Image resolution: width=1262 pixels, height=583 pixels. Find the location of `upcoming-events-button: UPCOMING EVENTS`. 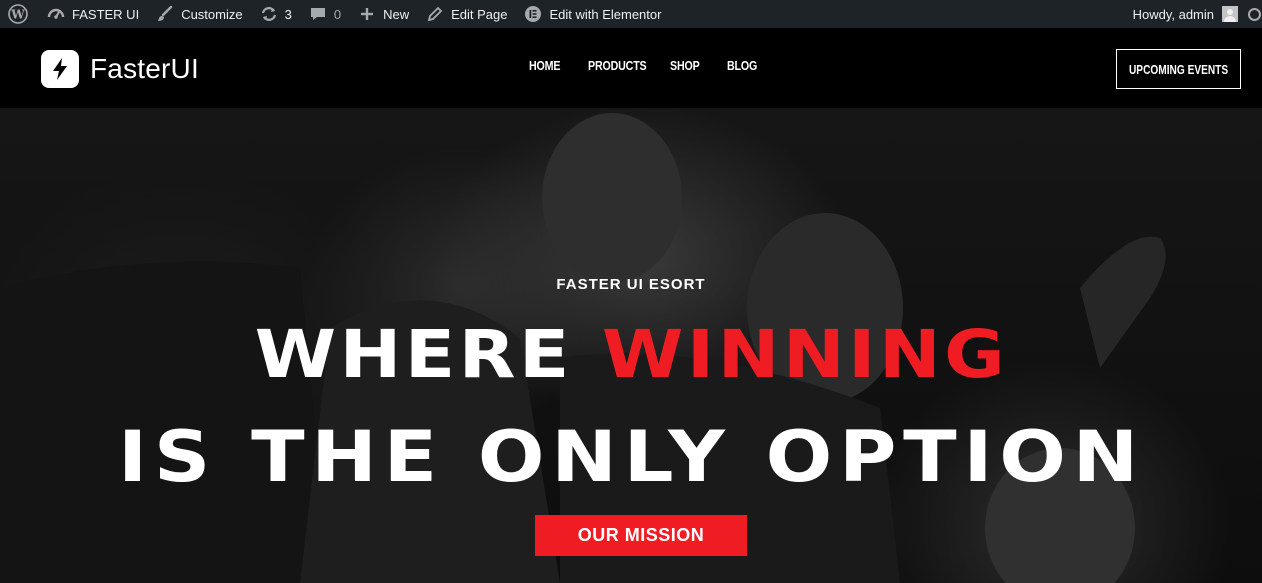

upcoming-events-button: UPCOMING EVENTS is located at coordinates (1178, 69).